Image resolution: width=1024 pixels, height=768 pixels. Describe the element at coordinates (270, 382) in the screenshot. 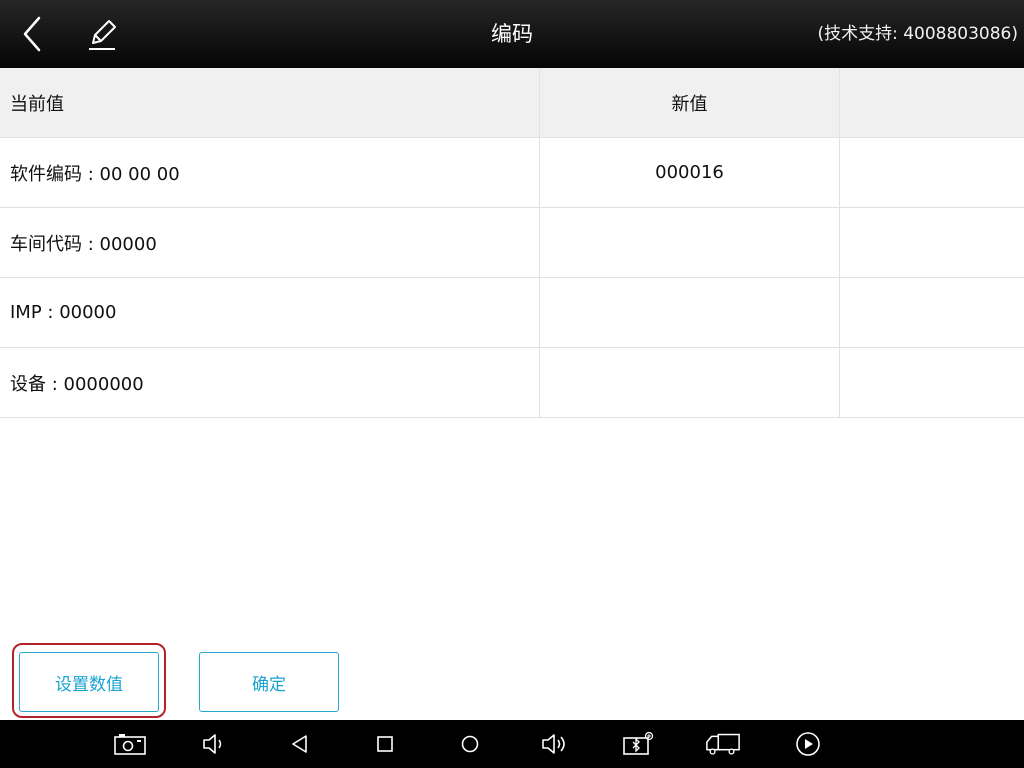

I see `current-value-cell: 设备 : 0000000` at that location.